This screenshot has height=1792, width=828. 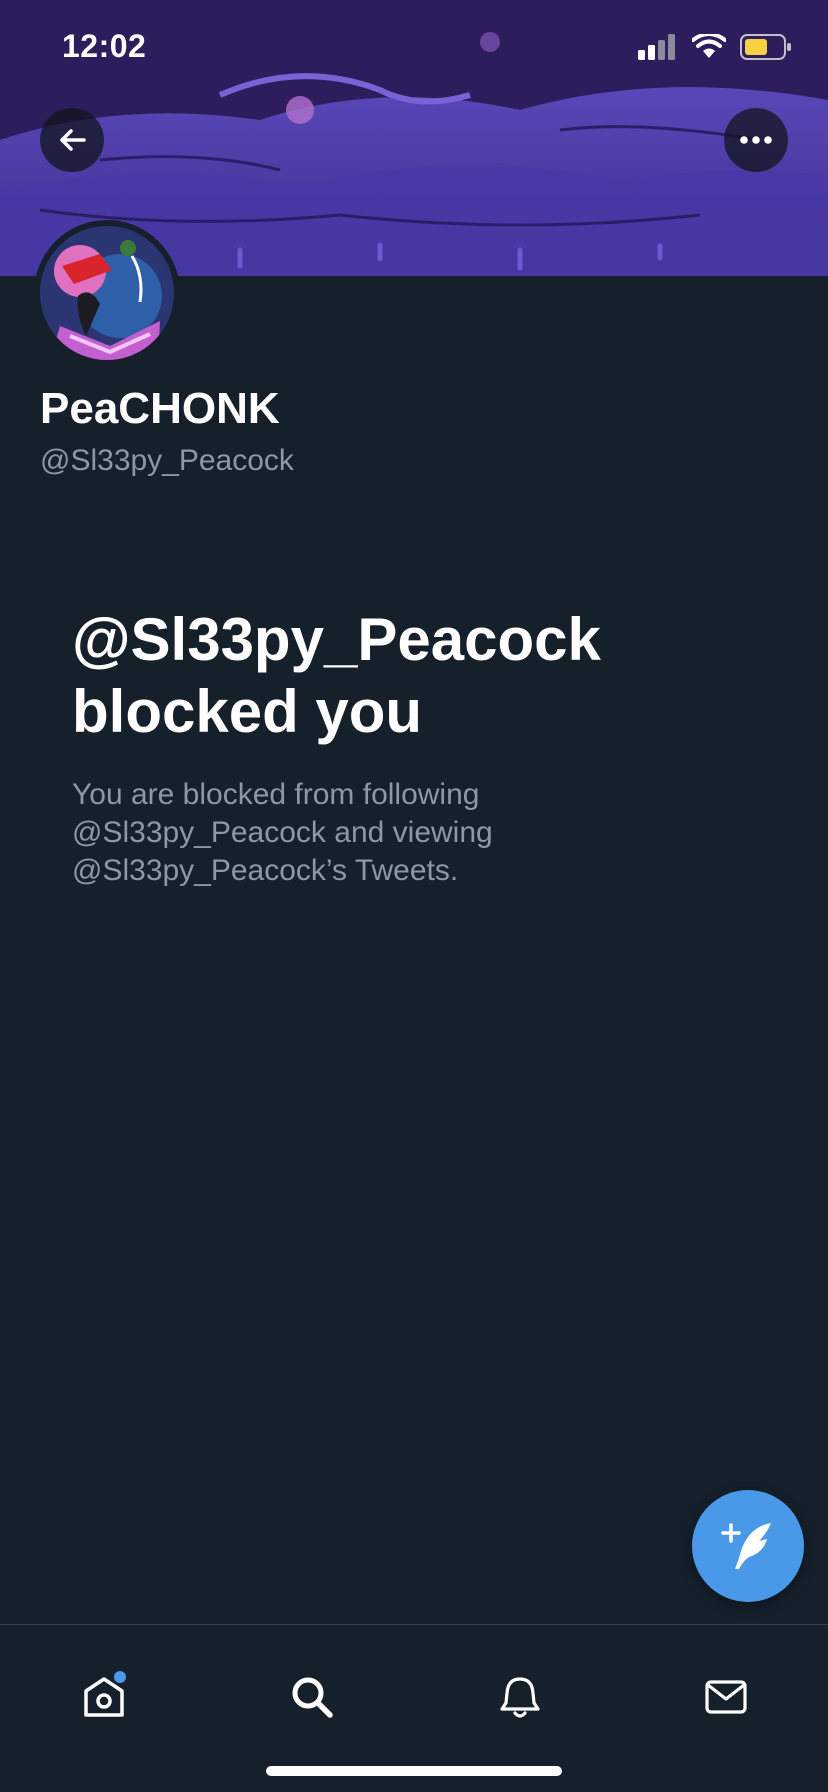 I want to click on mail-icon, so click(x=726, y=1697).